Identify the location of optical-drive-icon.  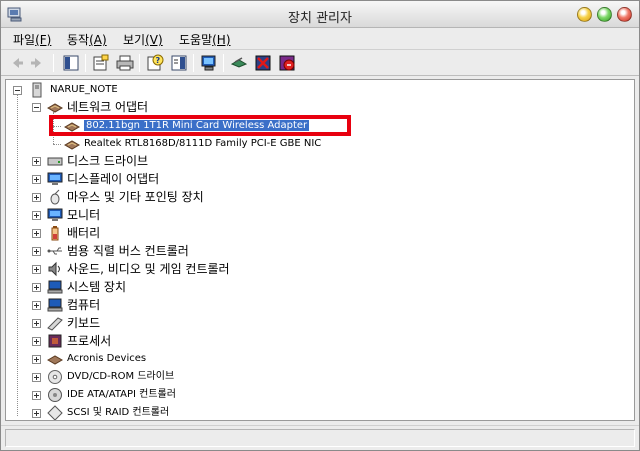
(55, 377).